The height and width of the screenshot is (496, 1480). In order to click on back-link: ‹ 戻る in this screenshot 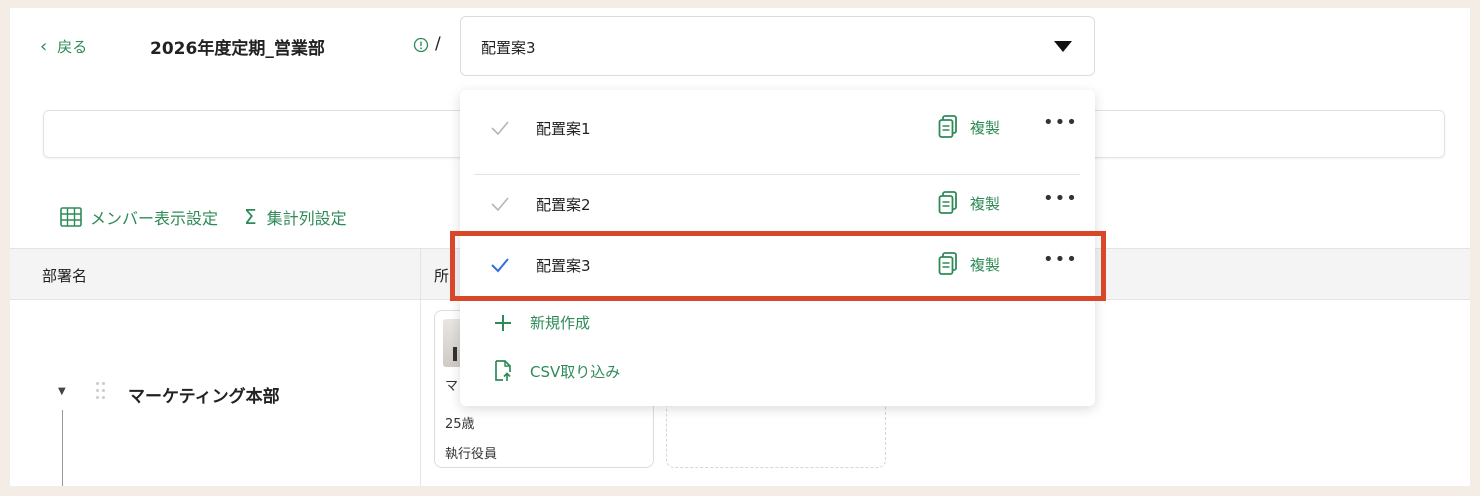, I will do `click(63, 46)`.